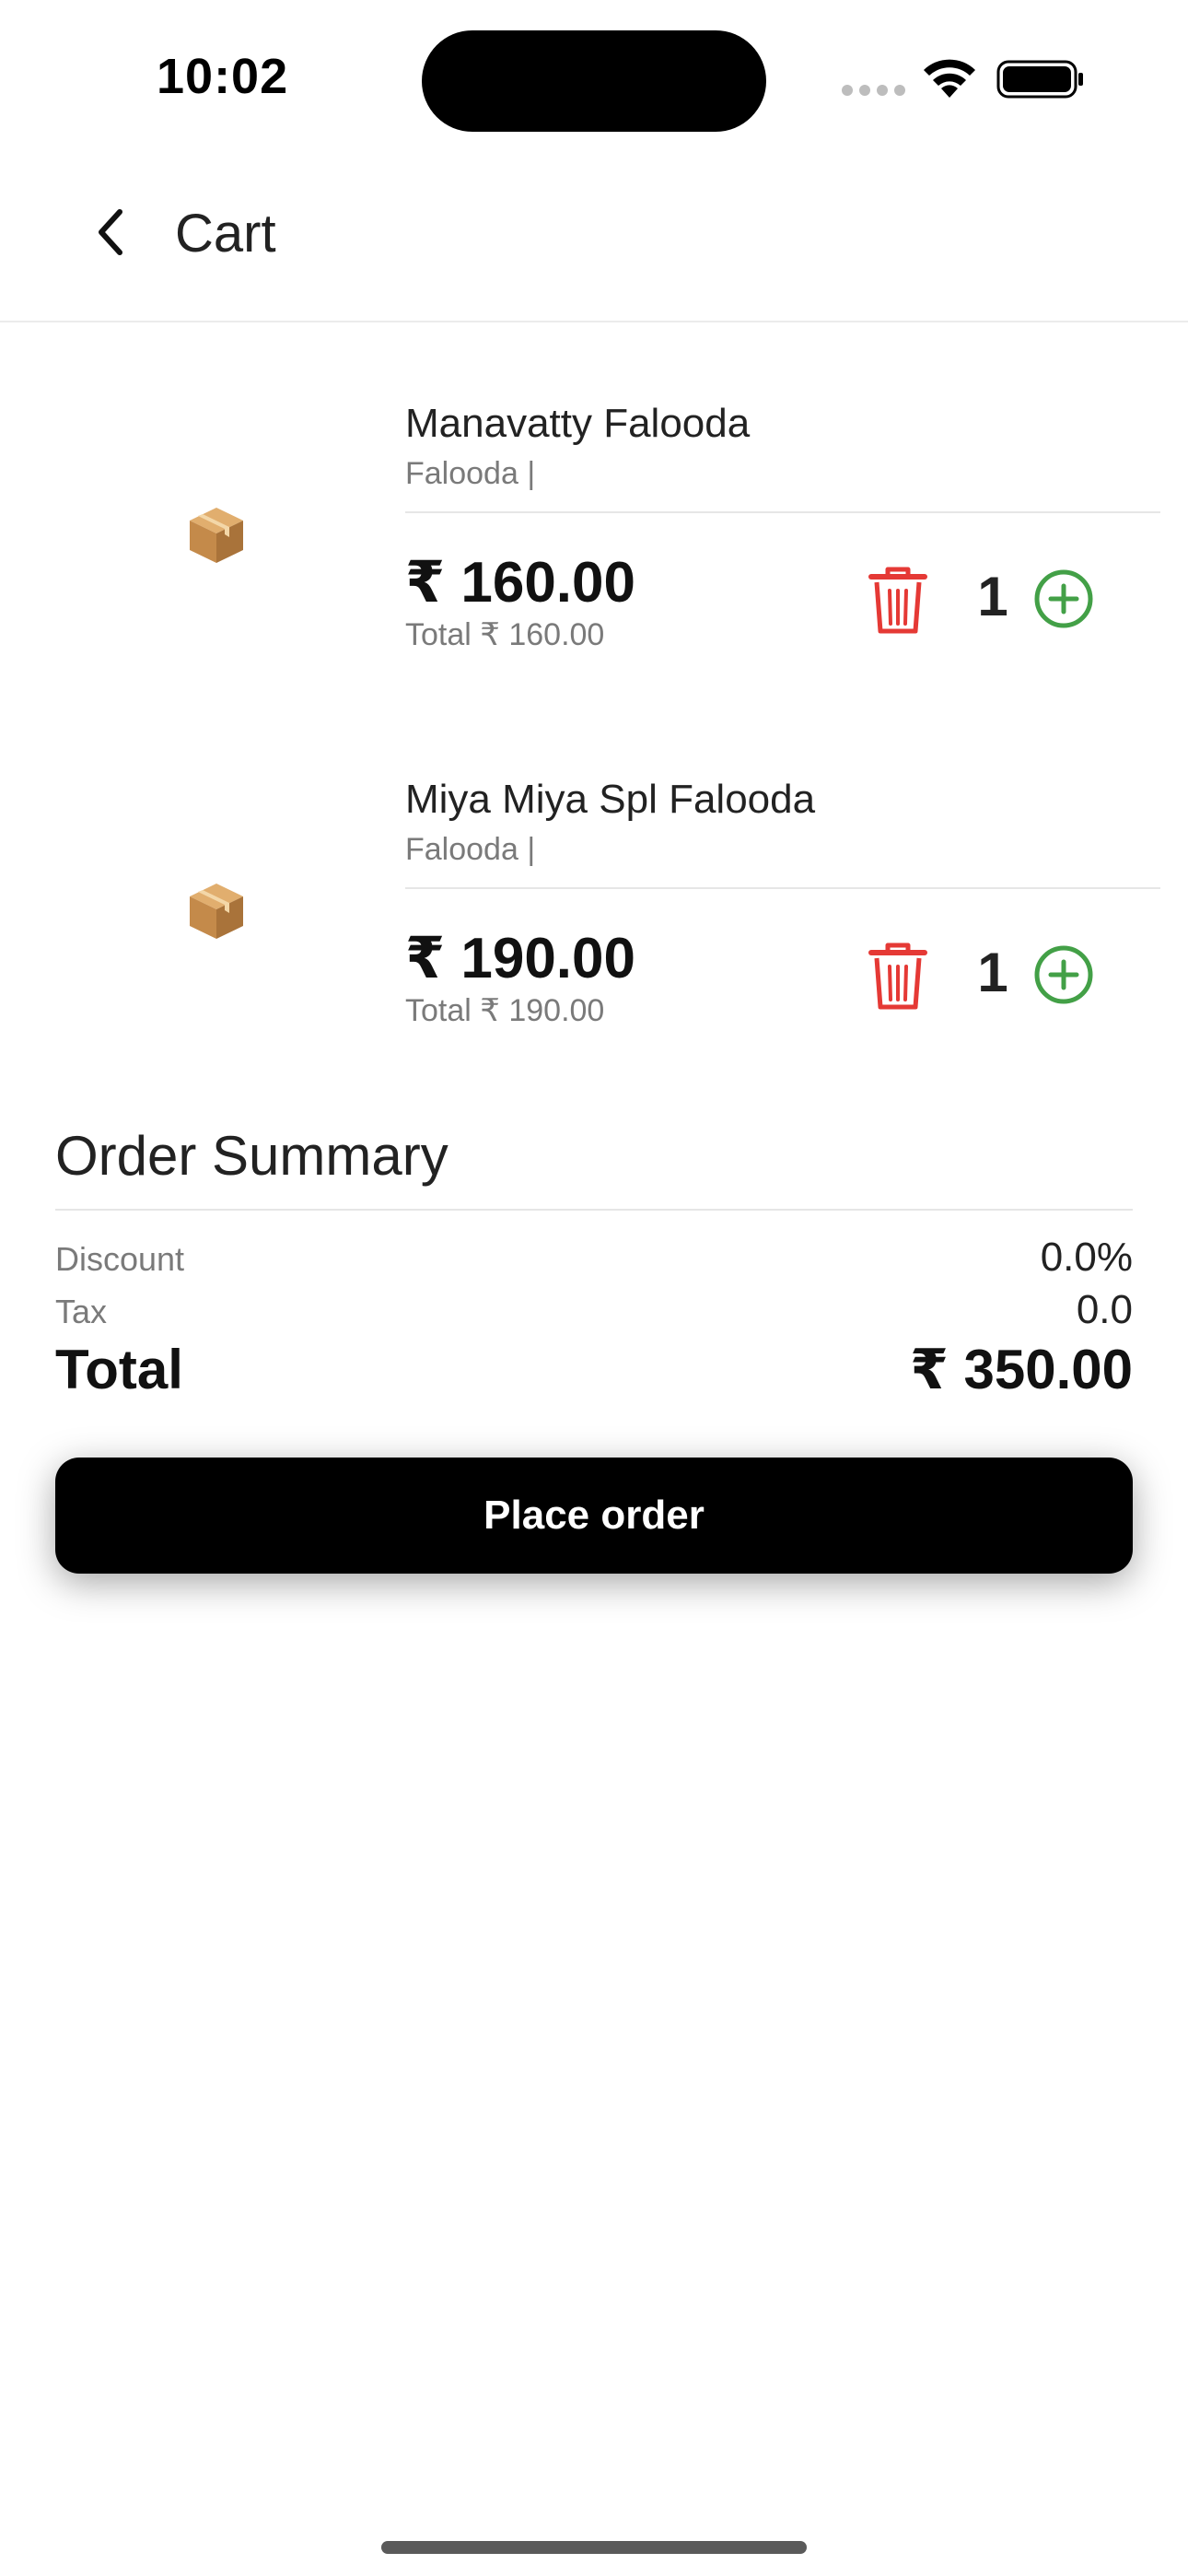  Describe the element at coordinates (594, 2547) in the screenshot. I see `home-indicator` at that location.